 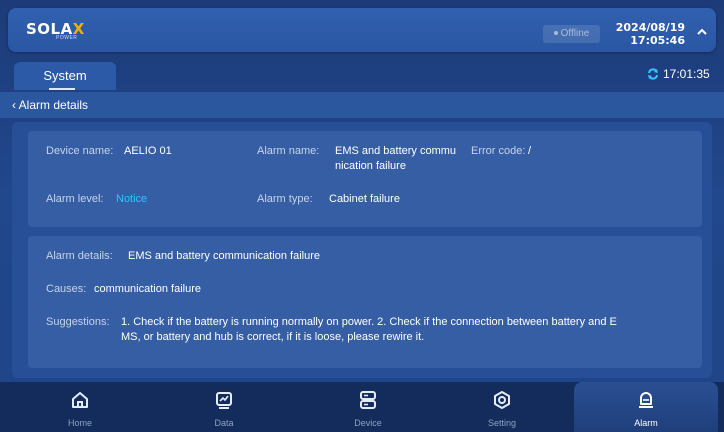 What do you see at coordinates (575, 33) in the screenshot?
I see `status-text: Offline` at bounding box center [575, 33].